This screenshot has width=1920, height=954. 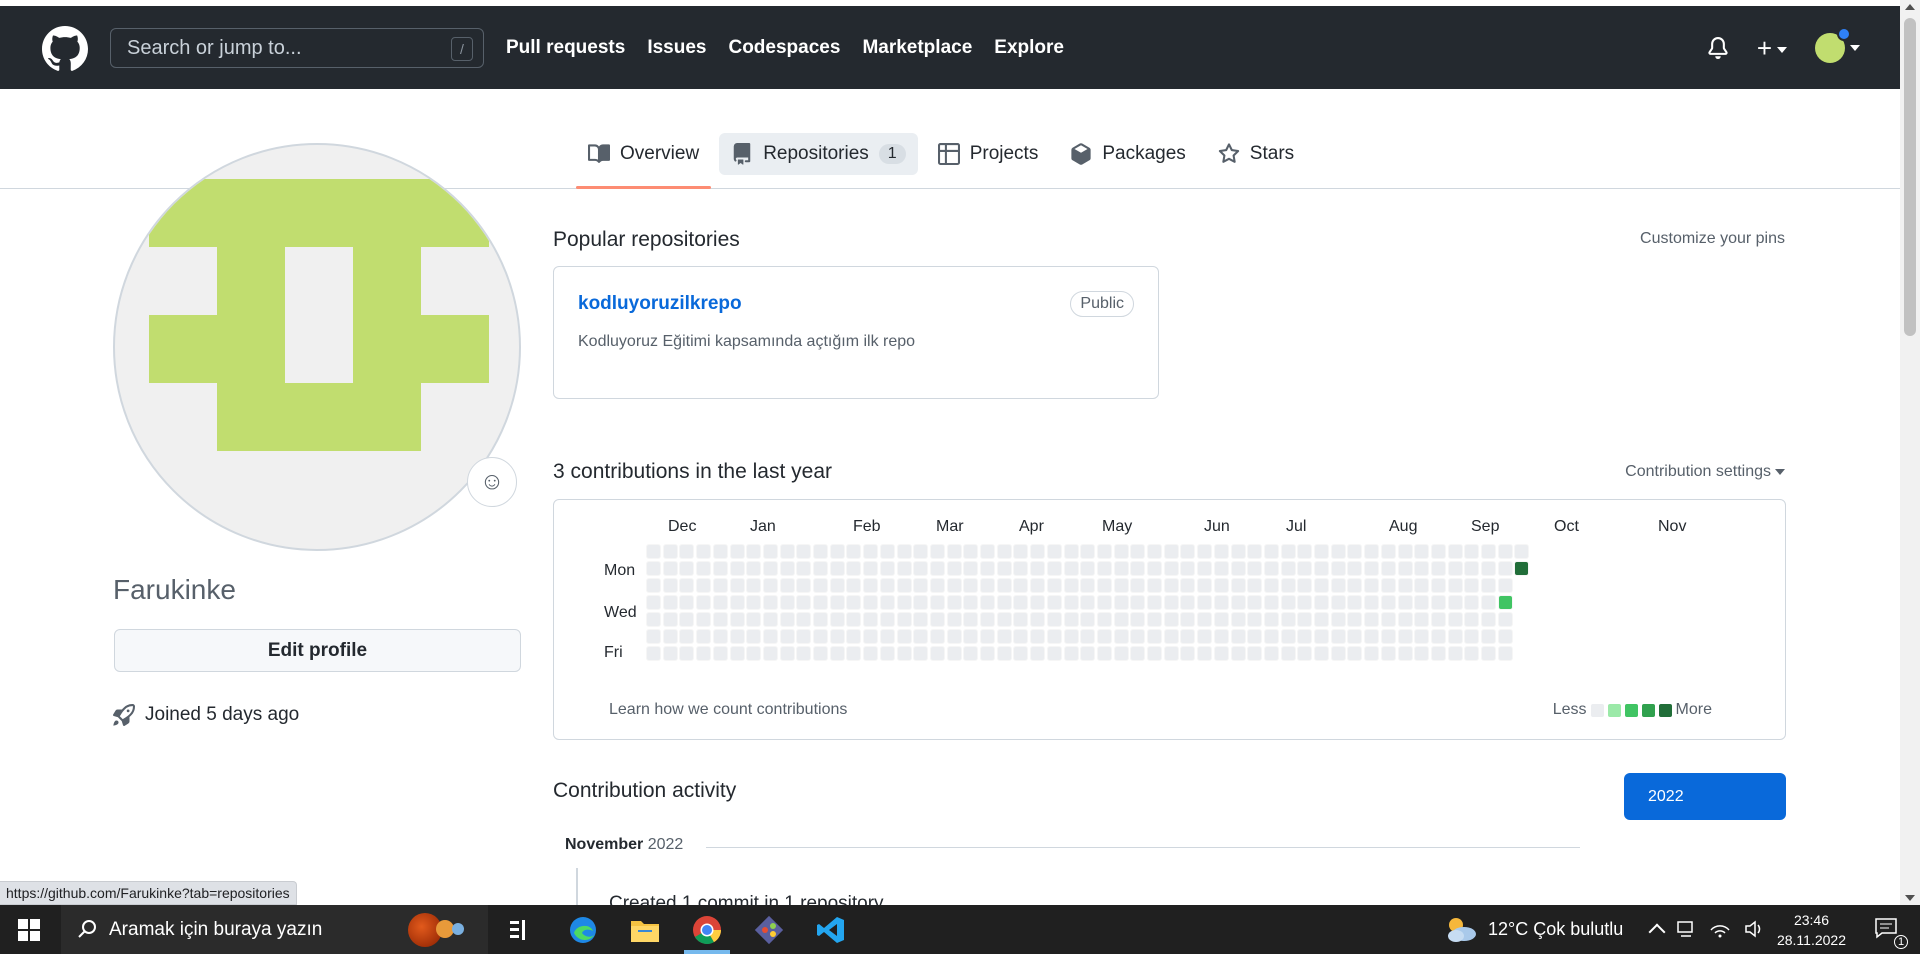 I want to click on chevron-up-icon, so click(x=1657, y=932).